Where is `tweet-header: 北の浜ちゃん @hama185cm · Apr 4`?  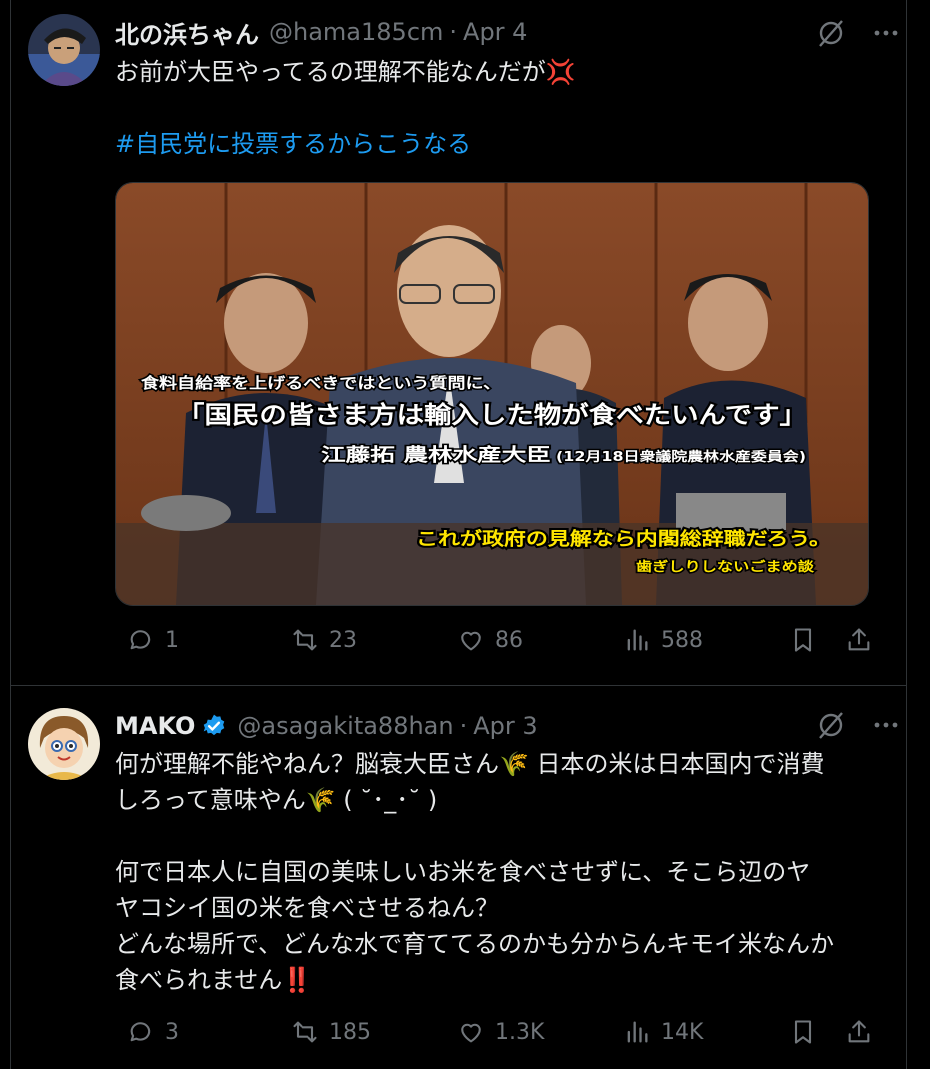
tweet-header: 北の浜ちゃん @hama185cm · Apr 4 is located at coordinates (321, 32).